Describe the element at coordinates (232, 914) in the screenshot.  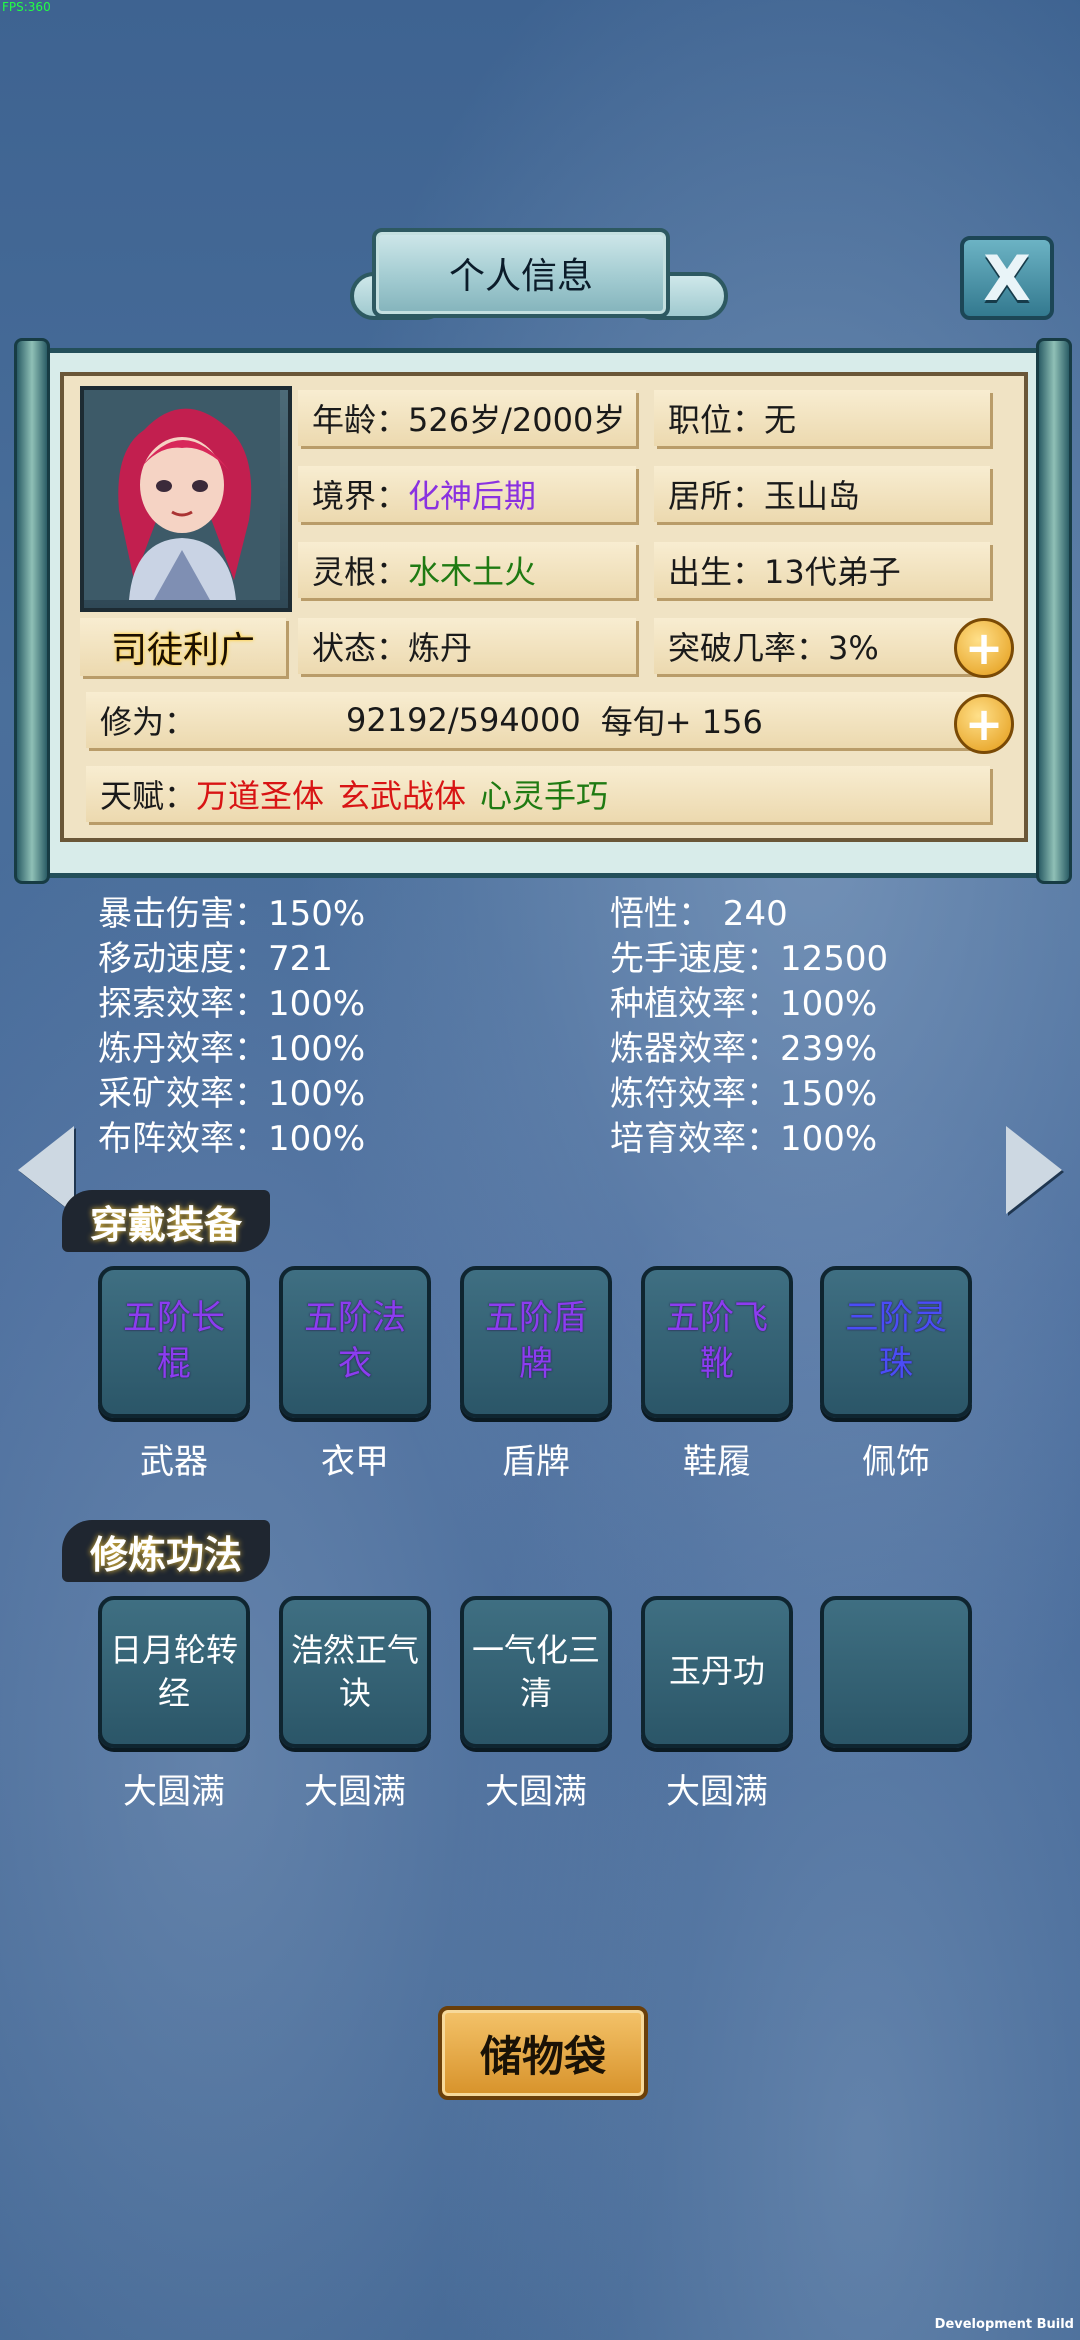
I see `stat-crit-damage: 暴击伤害：150%` at that location.